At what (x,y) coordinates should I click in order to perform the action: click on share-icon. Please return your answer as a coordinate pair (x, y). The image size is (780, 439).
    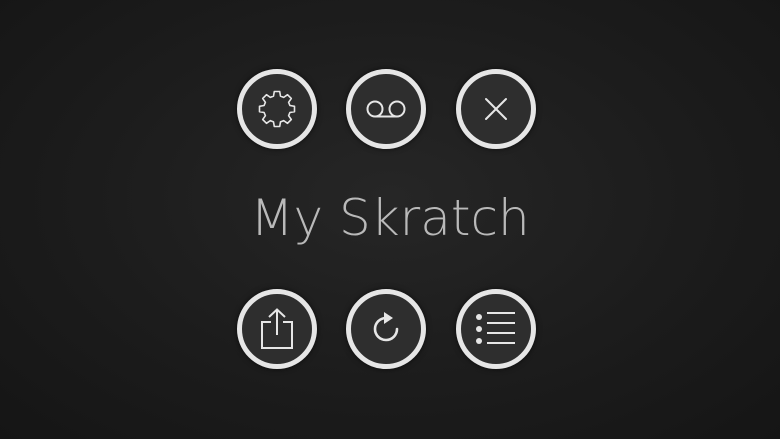
    Looking at the image, I should click on (277, 329).